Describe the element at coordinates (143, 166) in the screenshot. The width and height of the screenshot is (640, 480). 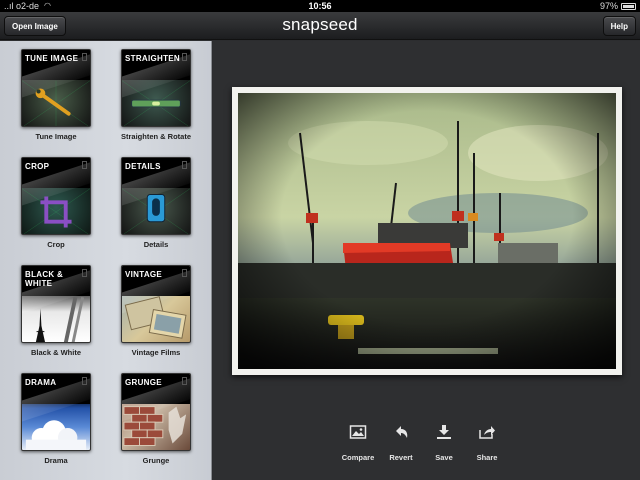
I see `tile-title: DETAILS` at that location.